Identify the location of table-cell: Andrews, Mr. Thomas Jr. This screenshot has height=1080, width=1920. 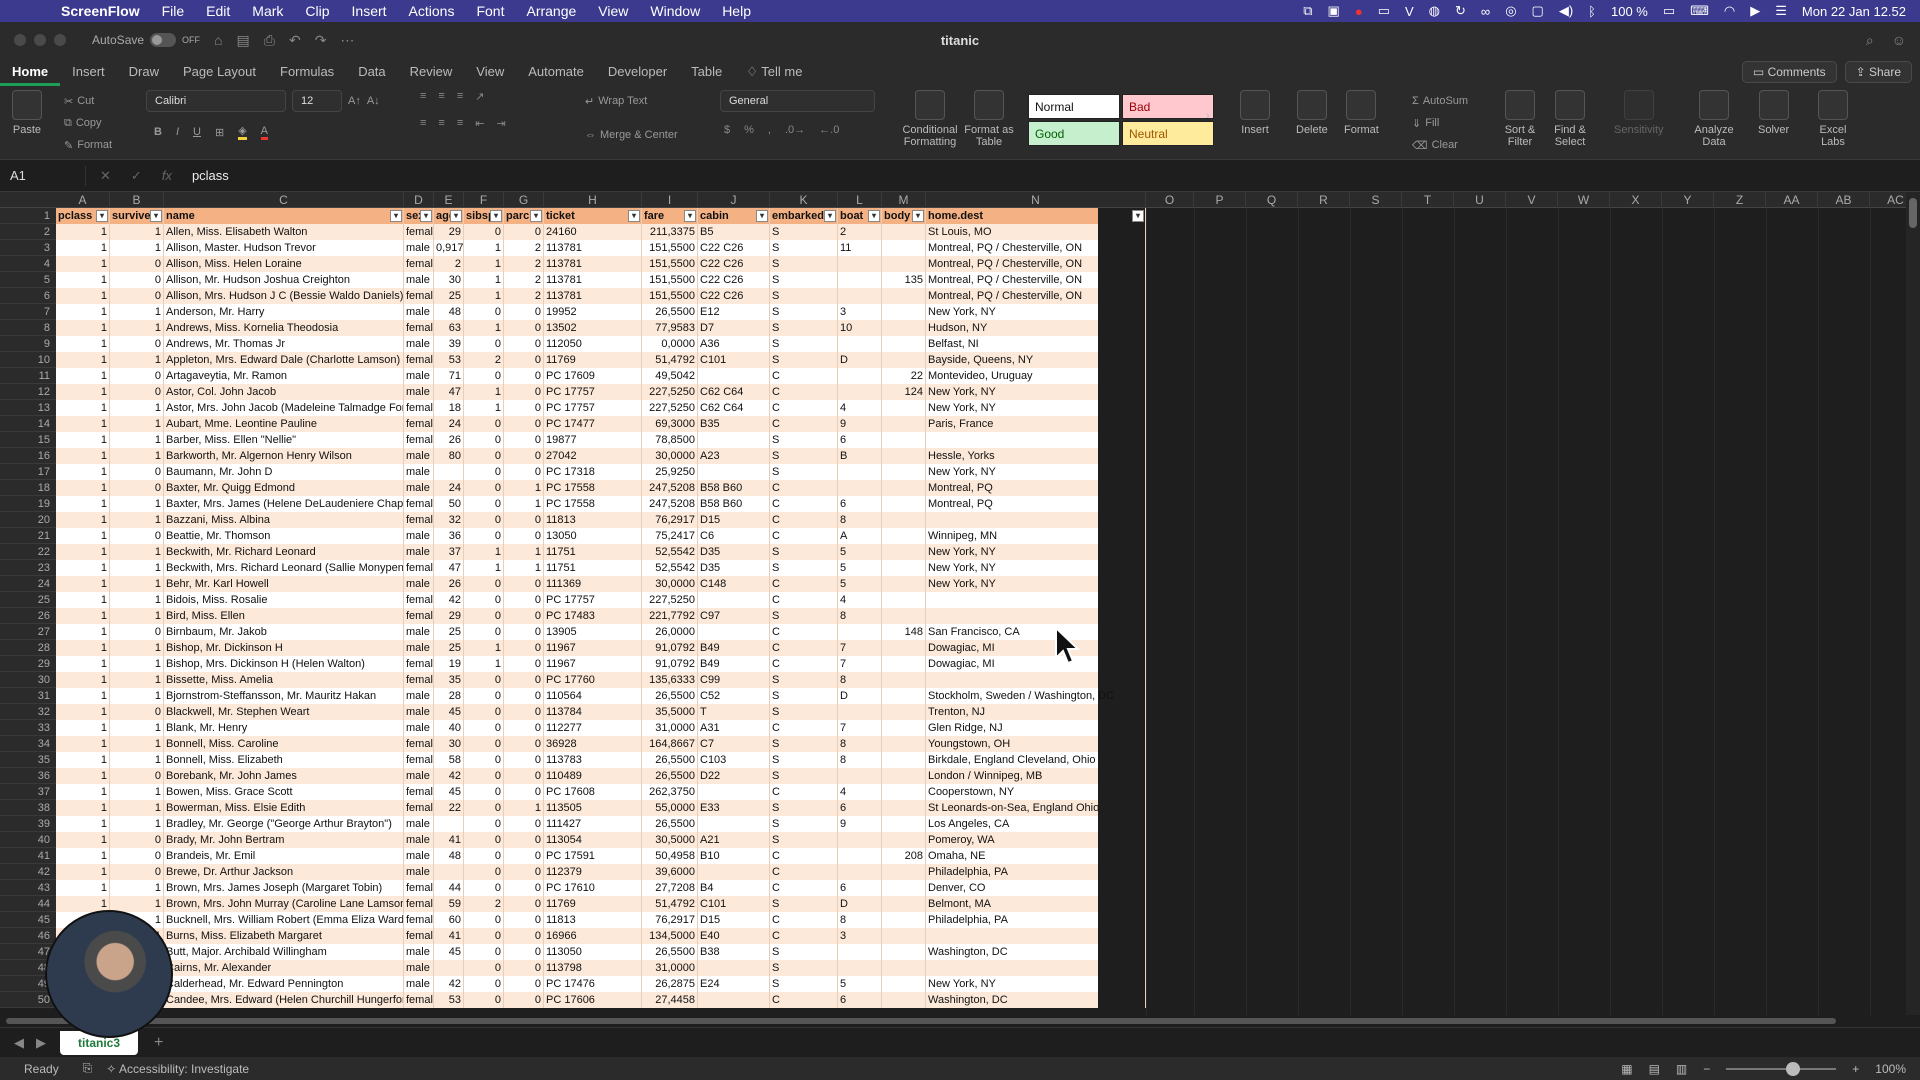
(284, 344).